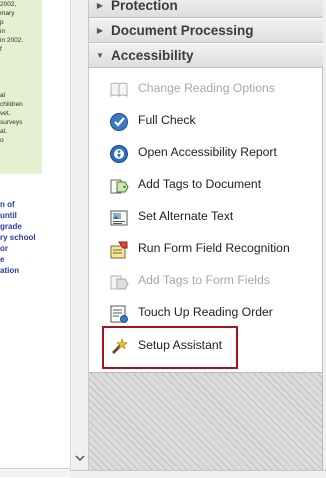  What do you see at coordinates (79, 235) in the screenshot?
I see `vertical-scrollbar` at bounding box center [79, 235].